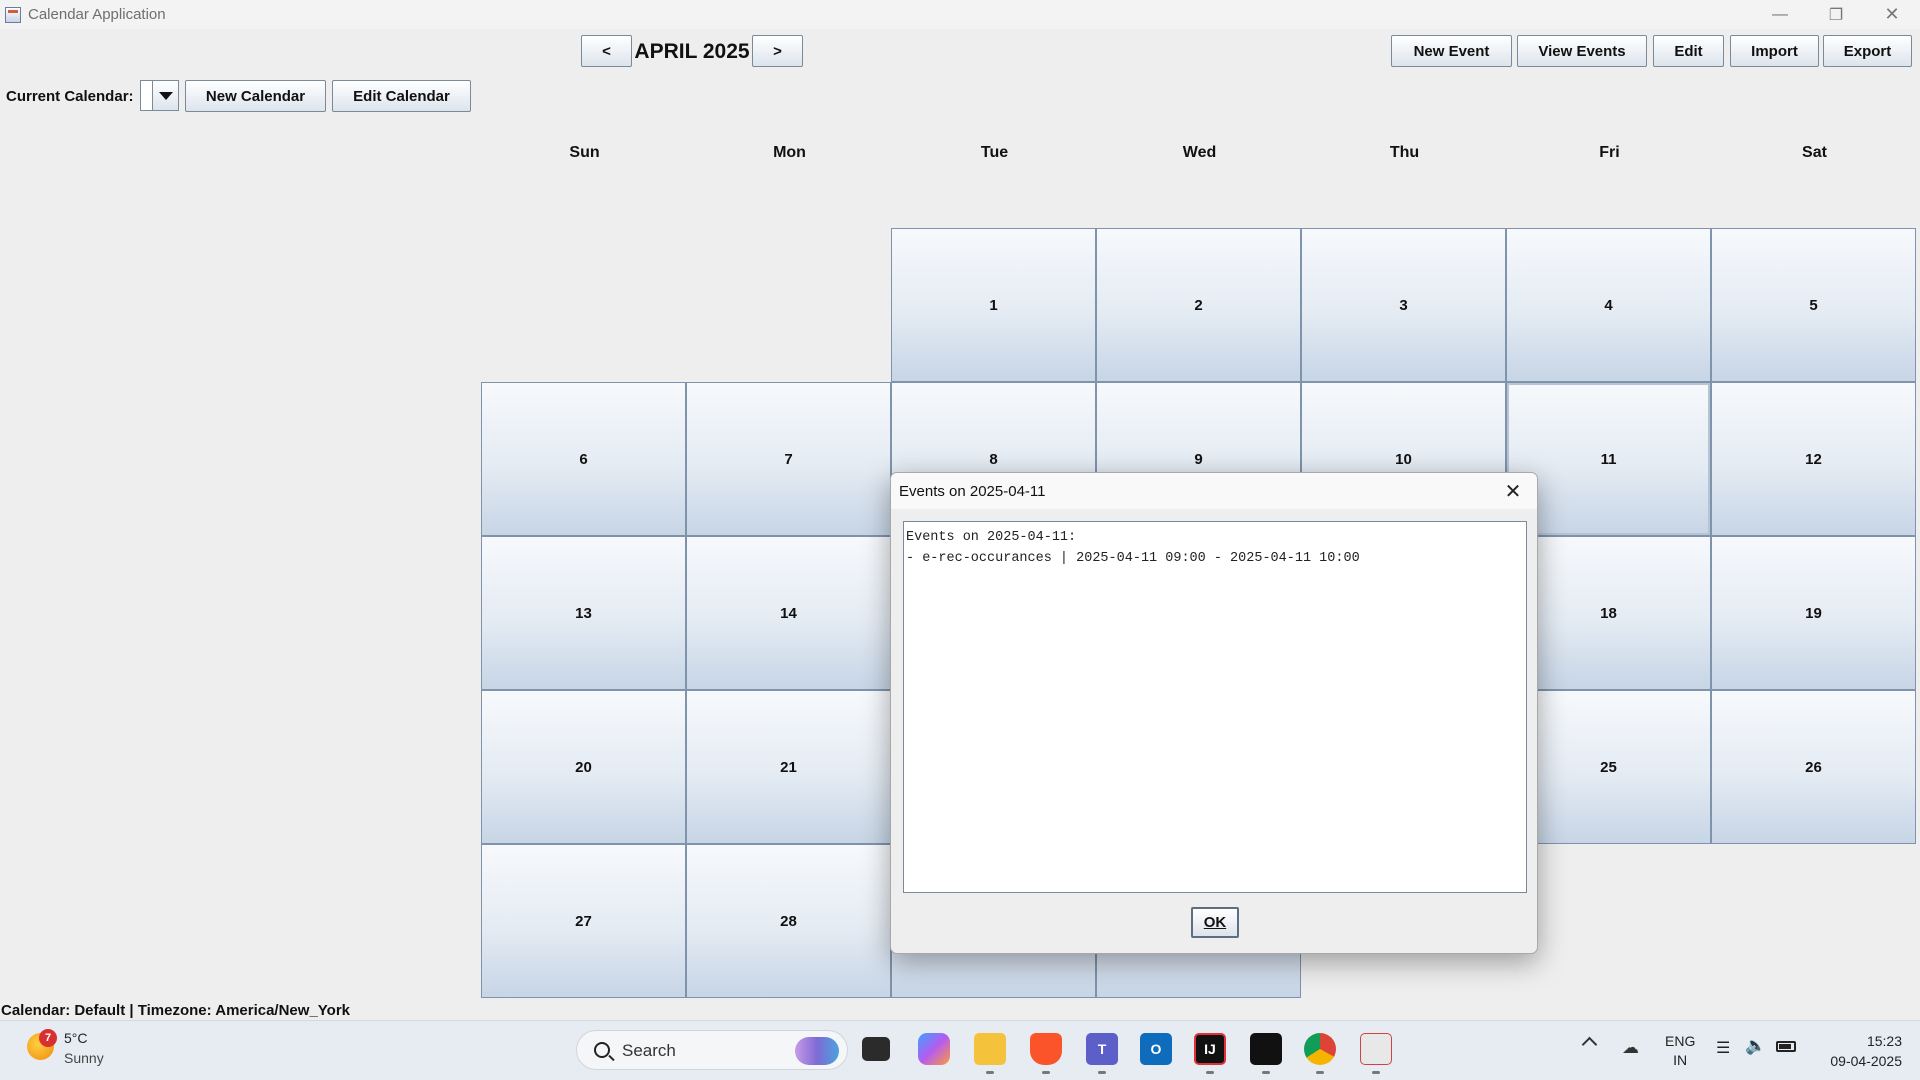 The width and height of the screenshot is (1920, 1080). Describe the element at coordinates (1199, 152) in the screenshot. I see `weekday-wed: Wed` at that location.